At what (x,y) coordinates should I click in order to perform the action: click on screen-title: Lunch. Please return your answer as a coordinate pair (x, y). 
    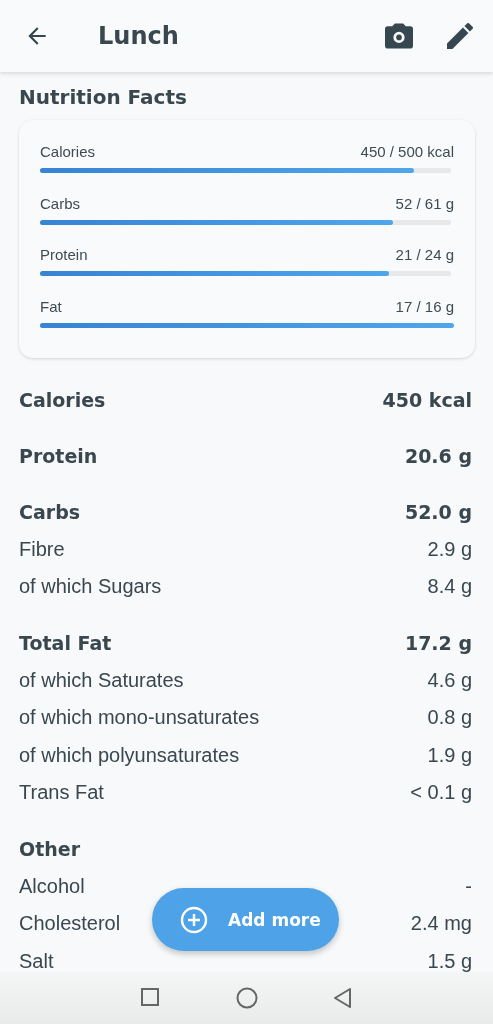
    Looking at the image, I should click on (139, 36).